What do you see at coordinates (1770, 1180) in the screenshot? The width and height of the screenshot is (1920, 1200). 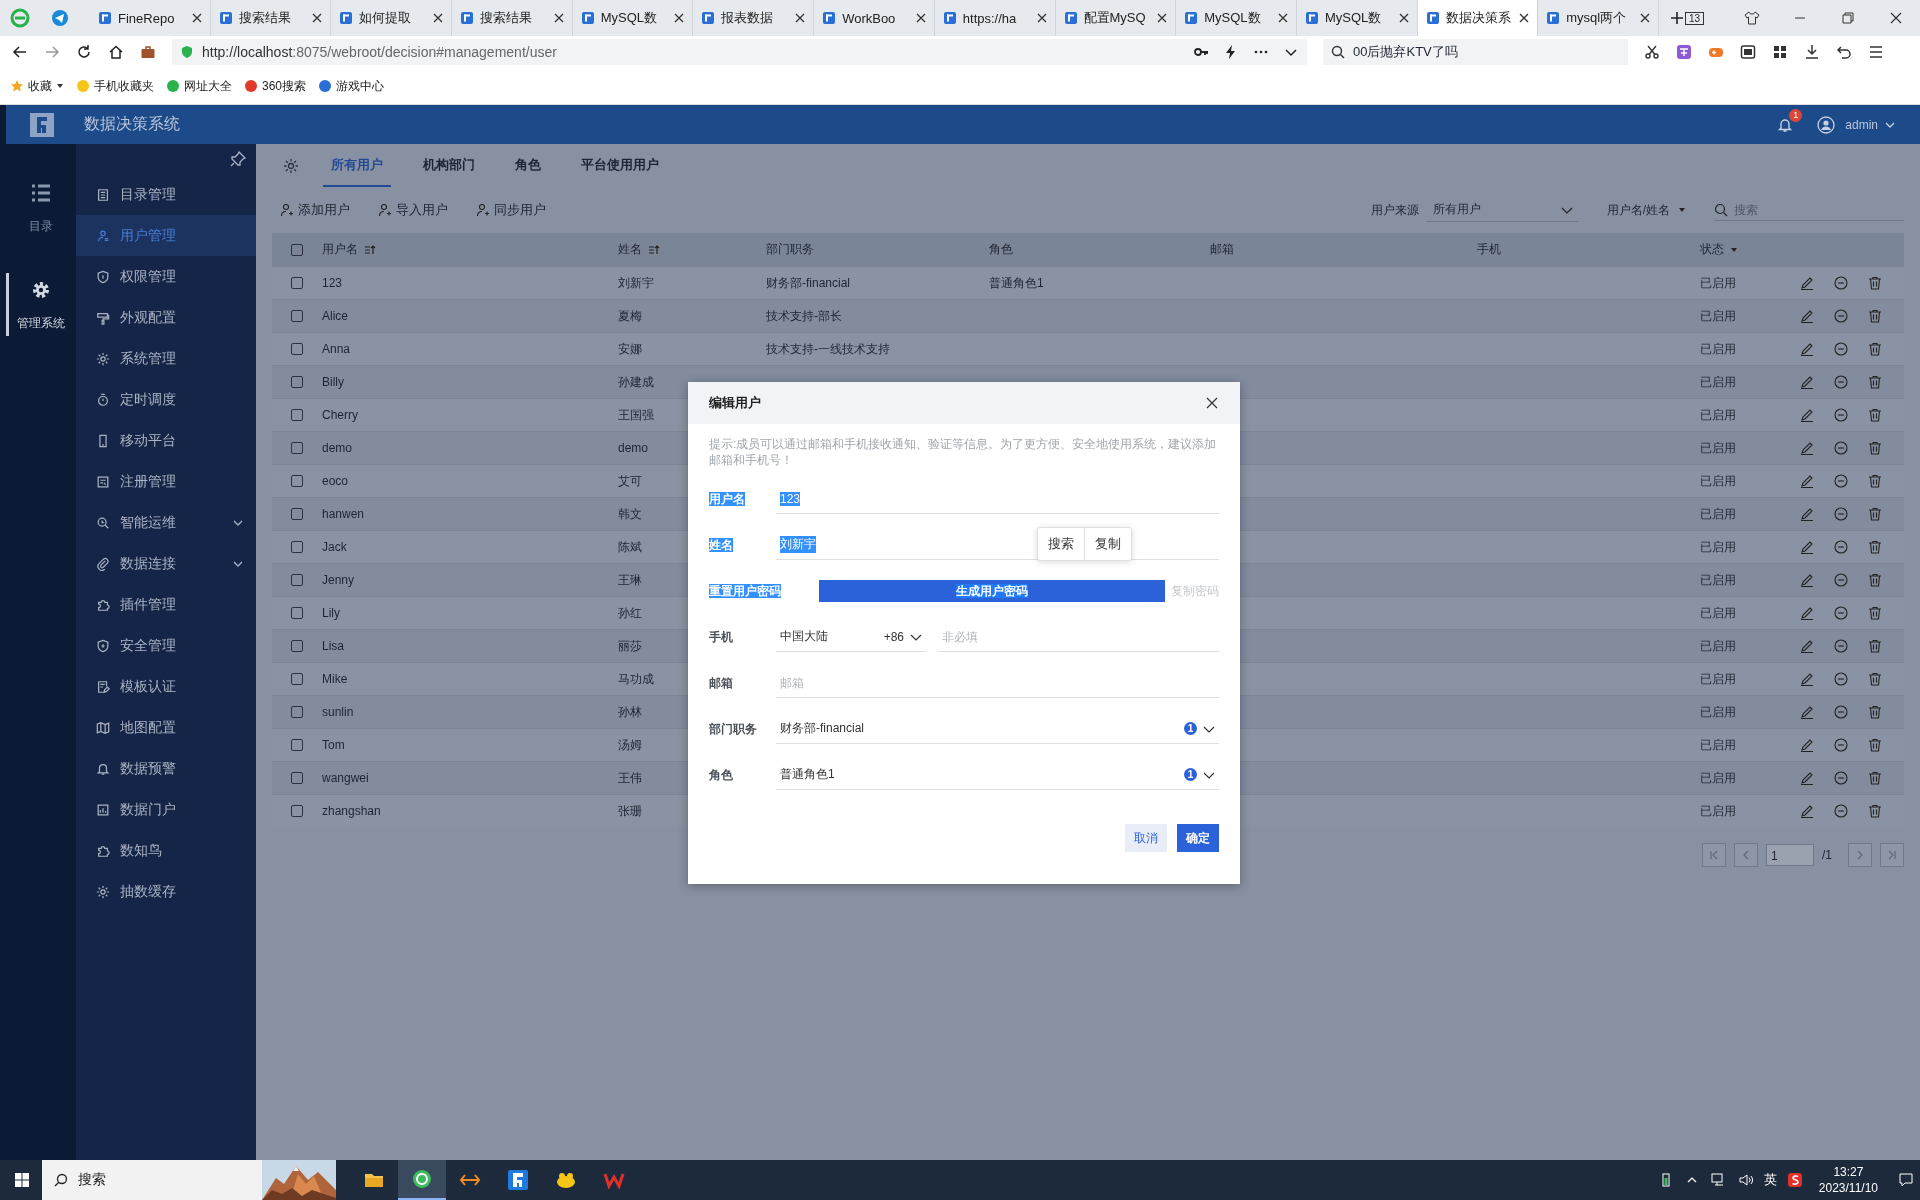 I see `input-method-indicator: 英` at bounding box center [1770, 1180].